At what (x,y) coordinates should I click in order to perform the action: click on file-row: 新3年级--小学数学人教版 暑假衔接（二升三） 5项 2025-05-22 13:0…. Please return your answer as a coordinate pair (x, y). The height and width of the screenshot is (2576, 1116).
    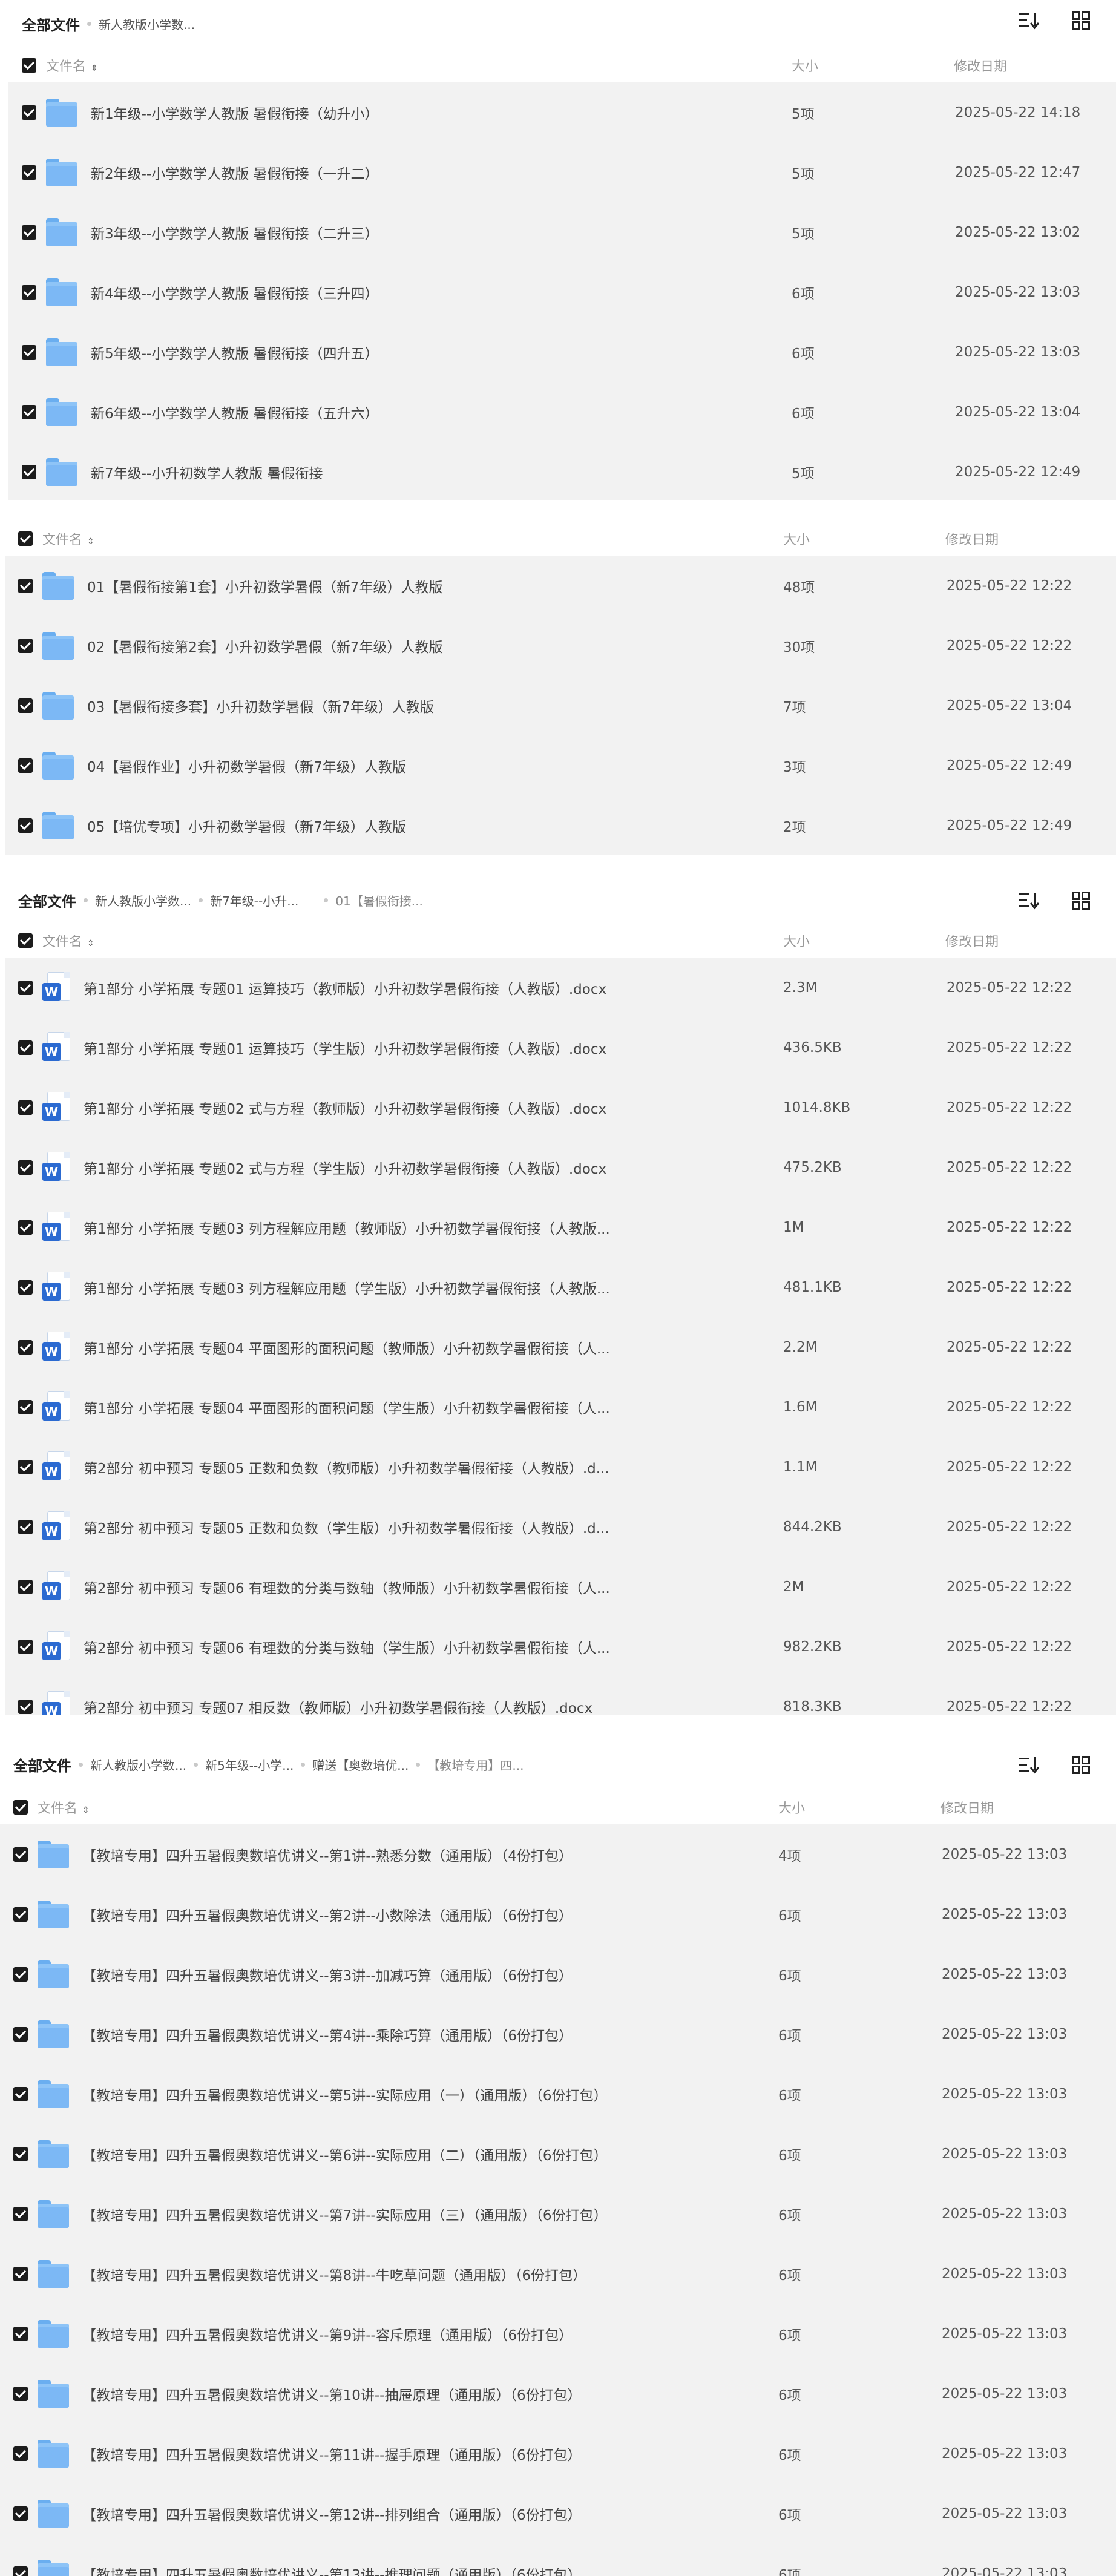
    Looking at the image, I should click on (562, 232).